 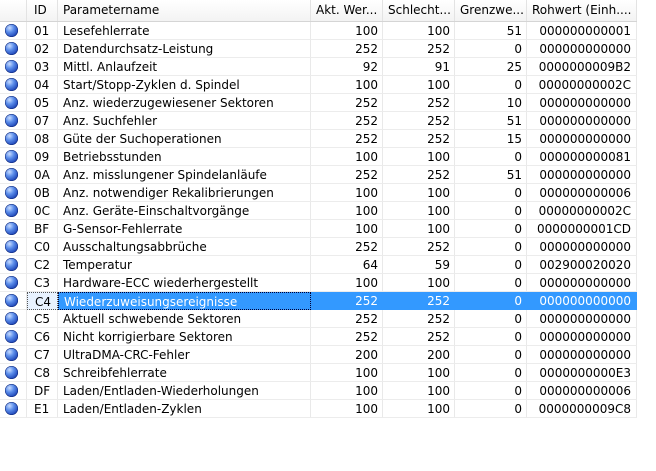 I want to click on id-cell: 05, so click(x=42, y=103).